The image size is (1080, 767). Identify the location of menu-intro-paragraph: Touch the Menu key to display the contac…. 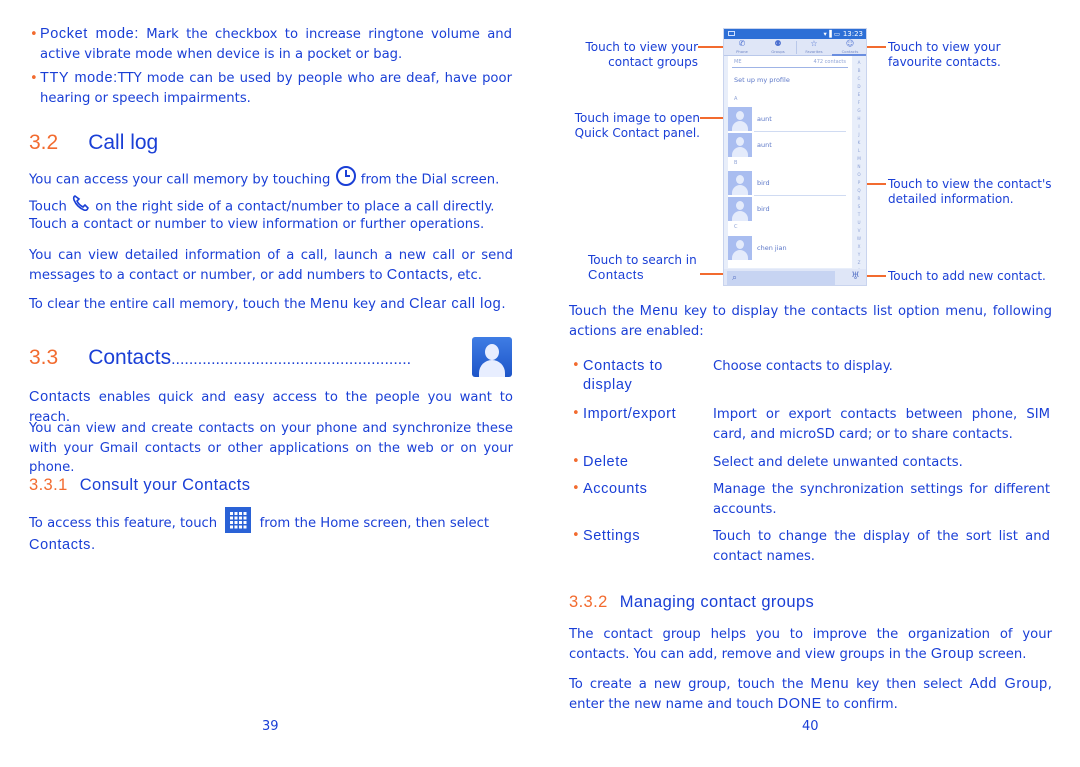
(811, 321).